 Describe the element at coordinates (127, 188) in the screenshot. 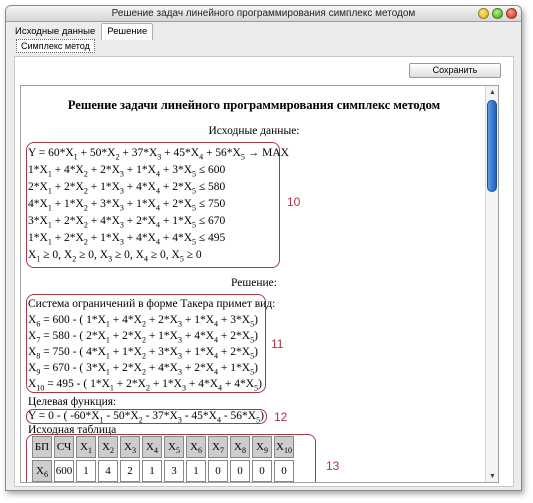

I see `constraint-2: 2*X1 + 2*X2 + 1*X3 + 4*X4 + 2*X5 ≤ 580` at that location.